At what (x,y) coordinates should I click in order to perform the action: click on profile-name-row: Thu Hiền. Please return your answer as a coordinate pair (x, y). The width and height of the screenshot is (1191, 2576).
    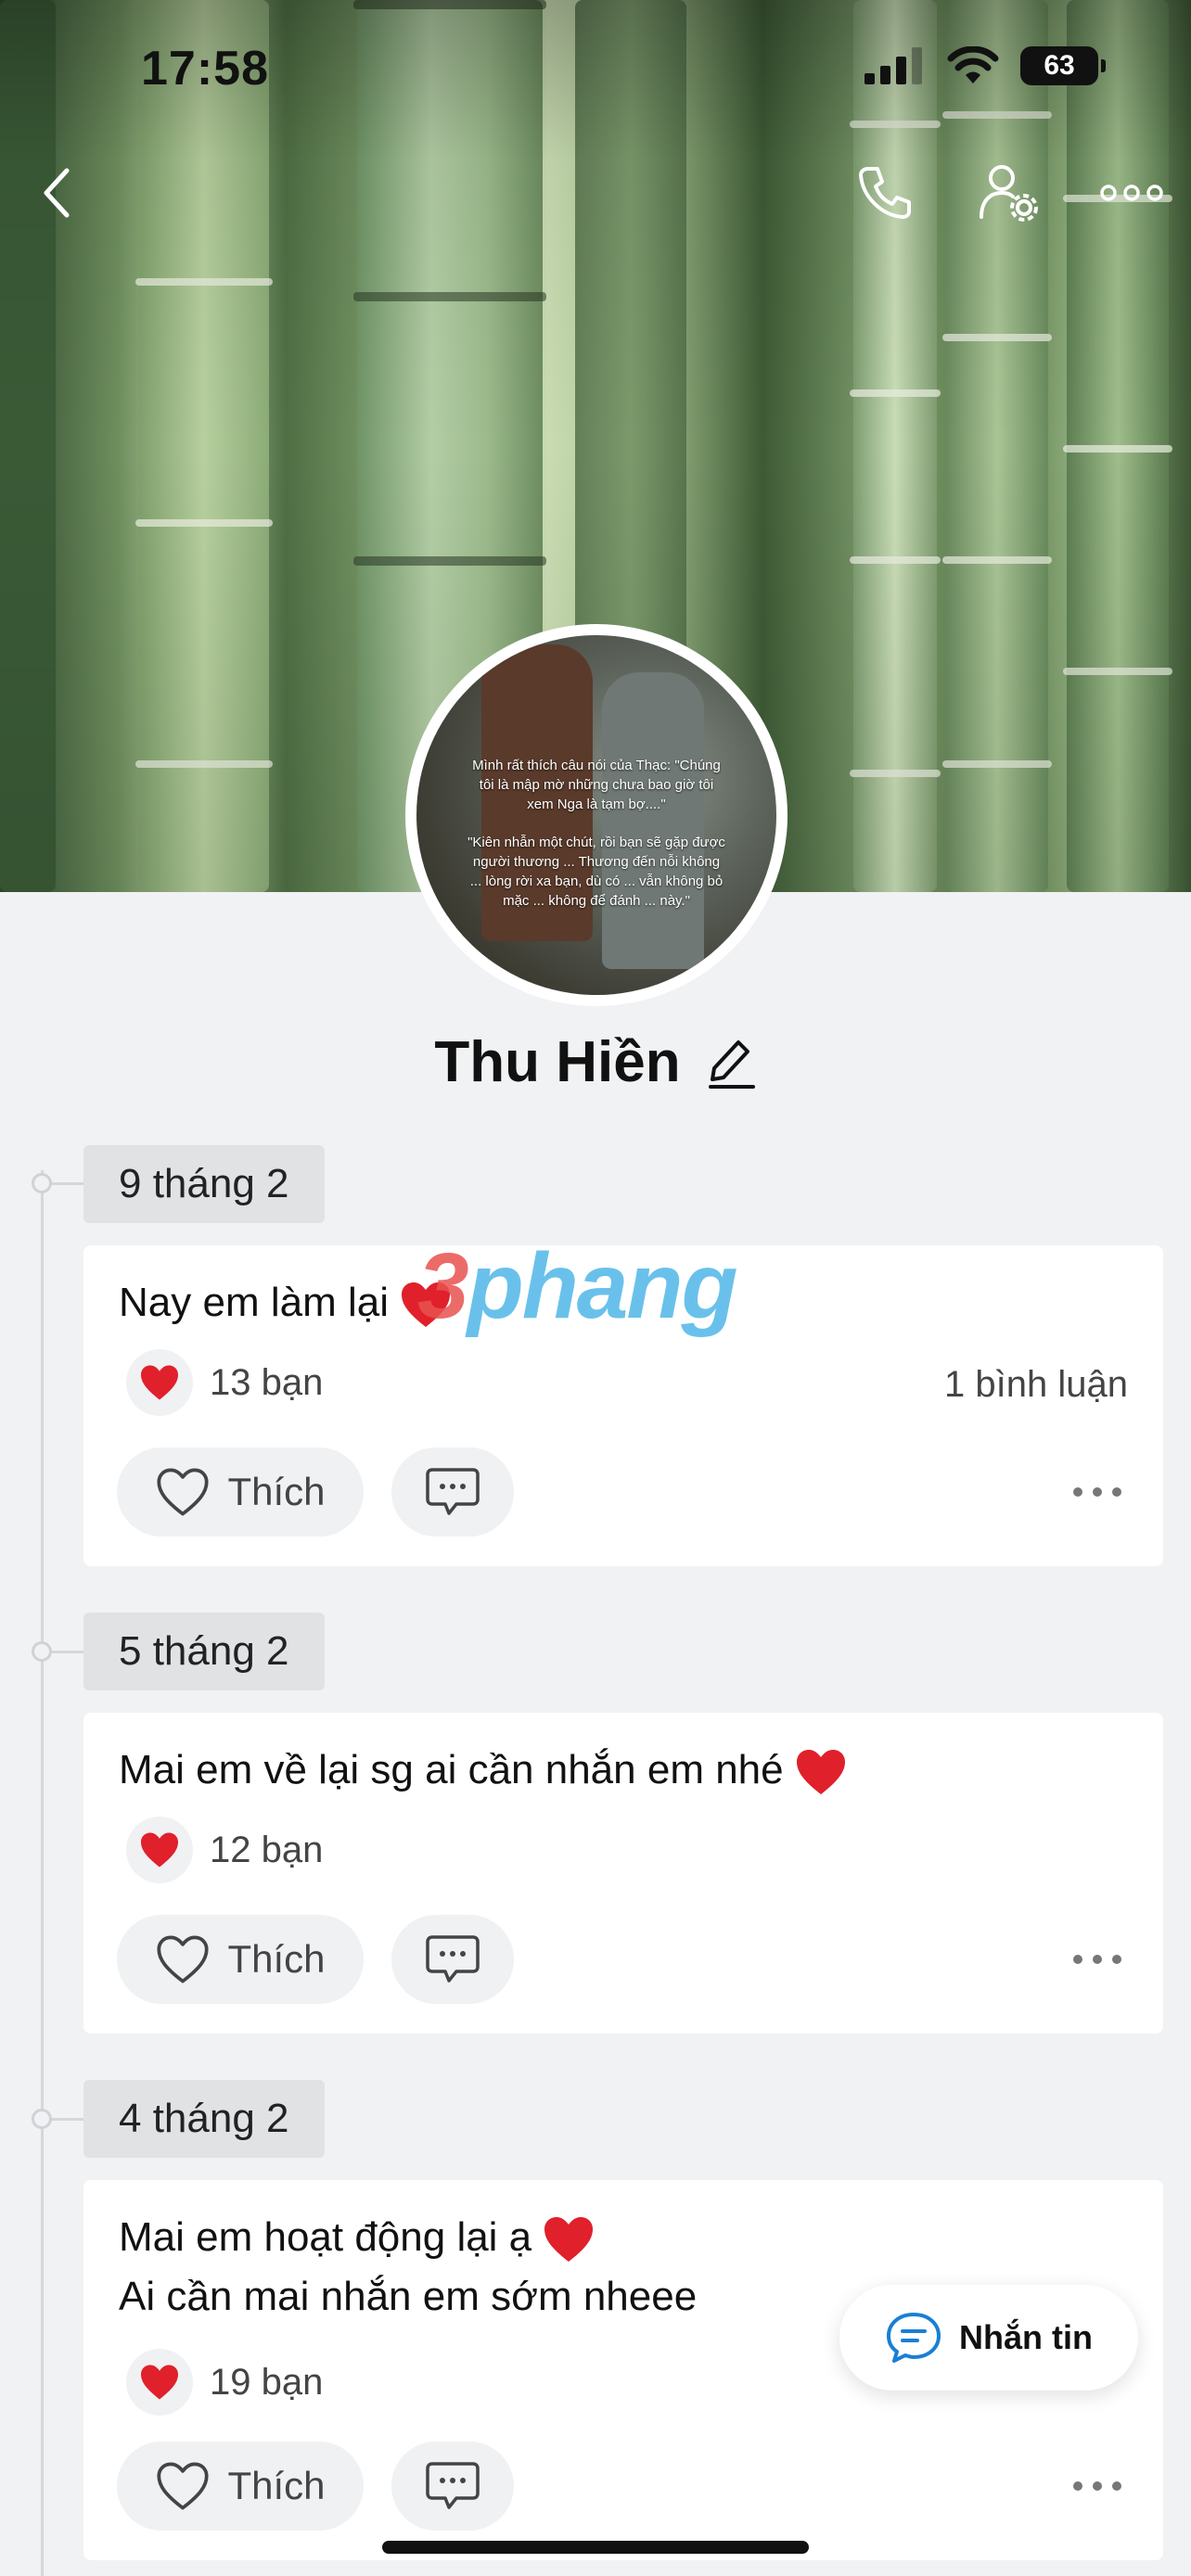
    Looking at the image, I should click on (595, 1062).